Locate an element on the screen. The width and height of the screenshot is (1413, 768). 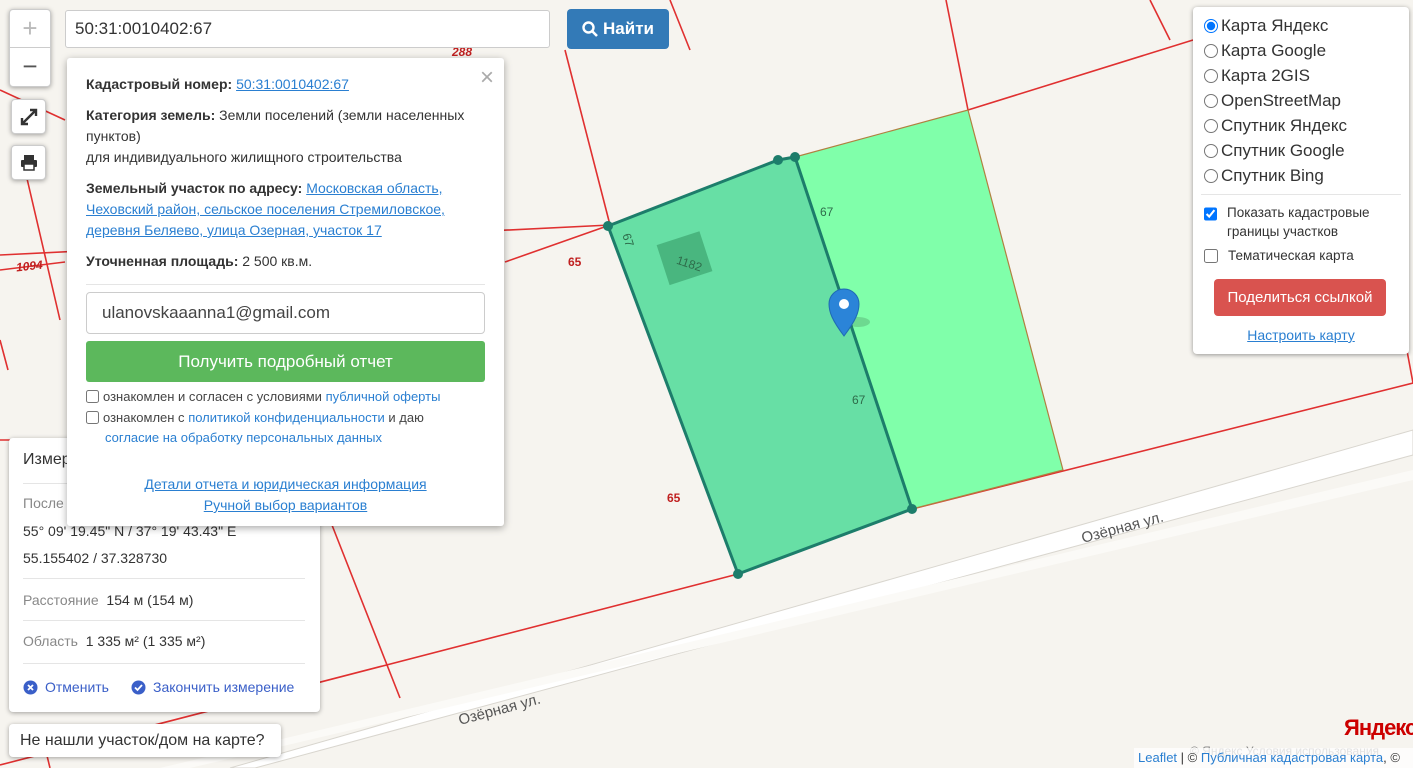
layer-option: Спутник Google is located at coordinates (1274, 151).